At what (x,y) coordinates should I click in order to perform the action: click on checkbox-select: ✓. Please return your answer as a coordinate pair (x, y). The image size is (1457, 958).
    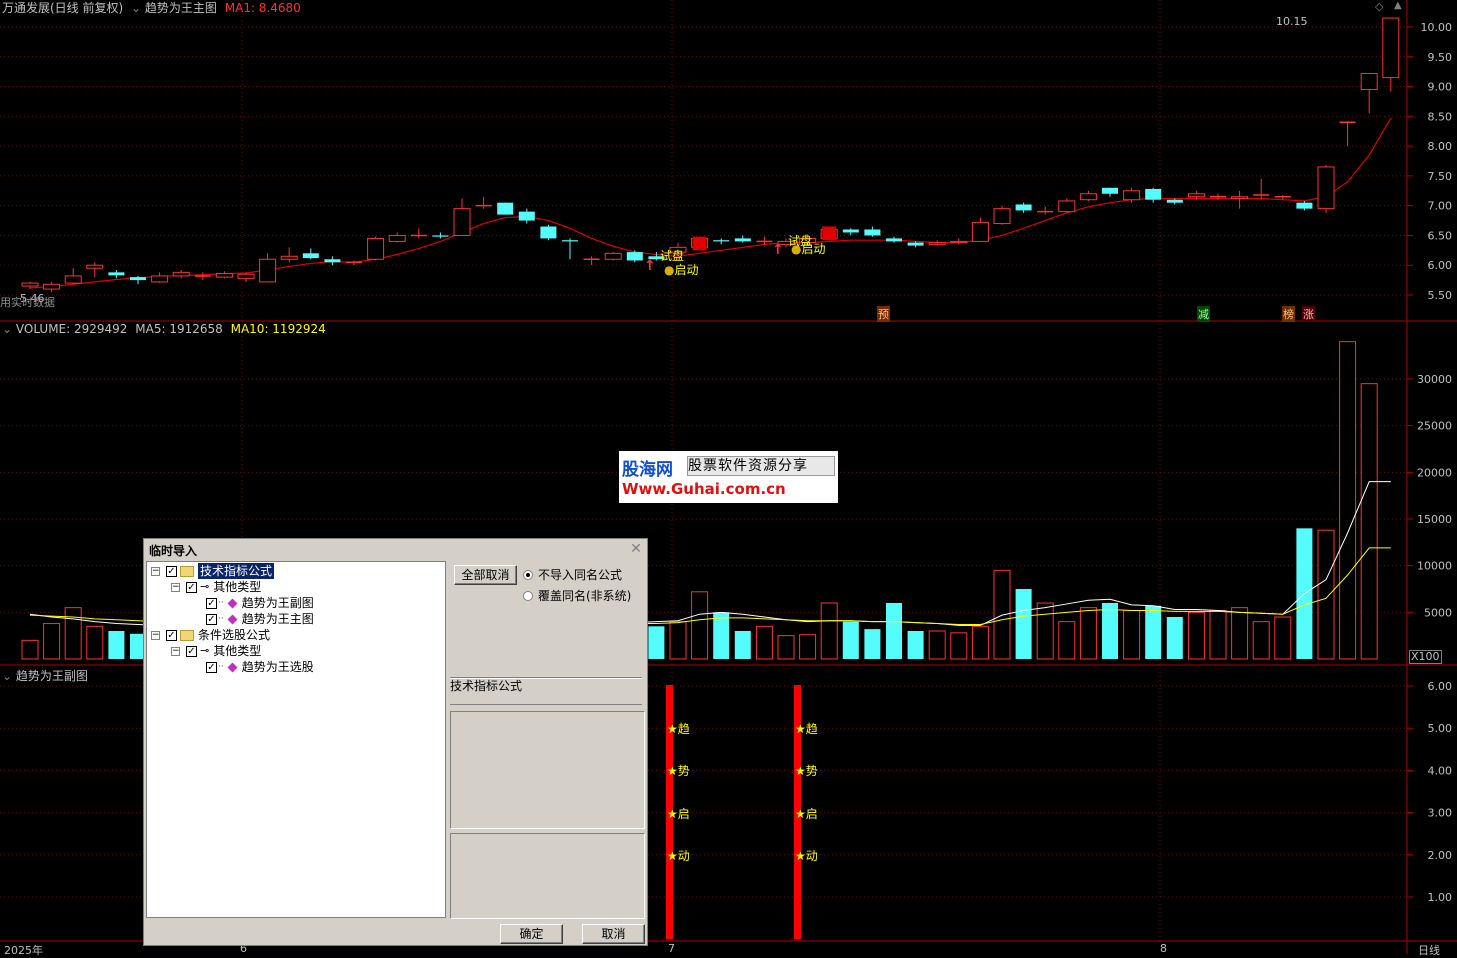
    Looking at the image, I should click on (171, 635).